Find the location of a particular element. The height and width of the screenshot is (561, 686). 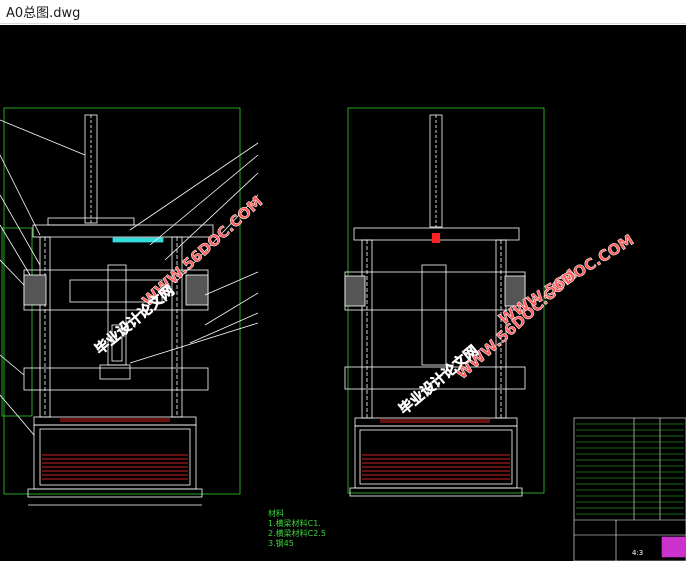

note-item-3: 3.钢45 is located at coordinates (281, 543).